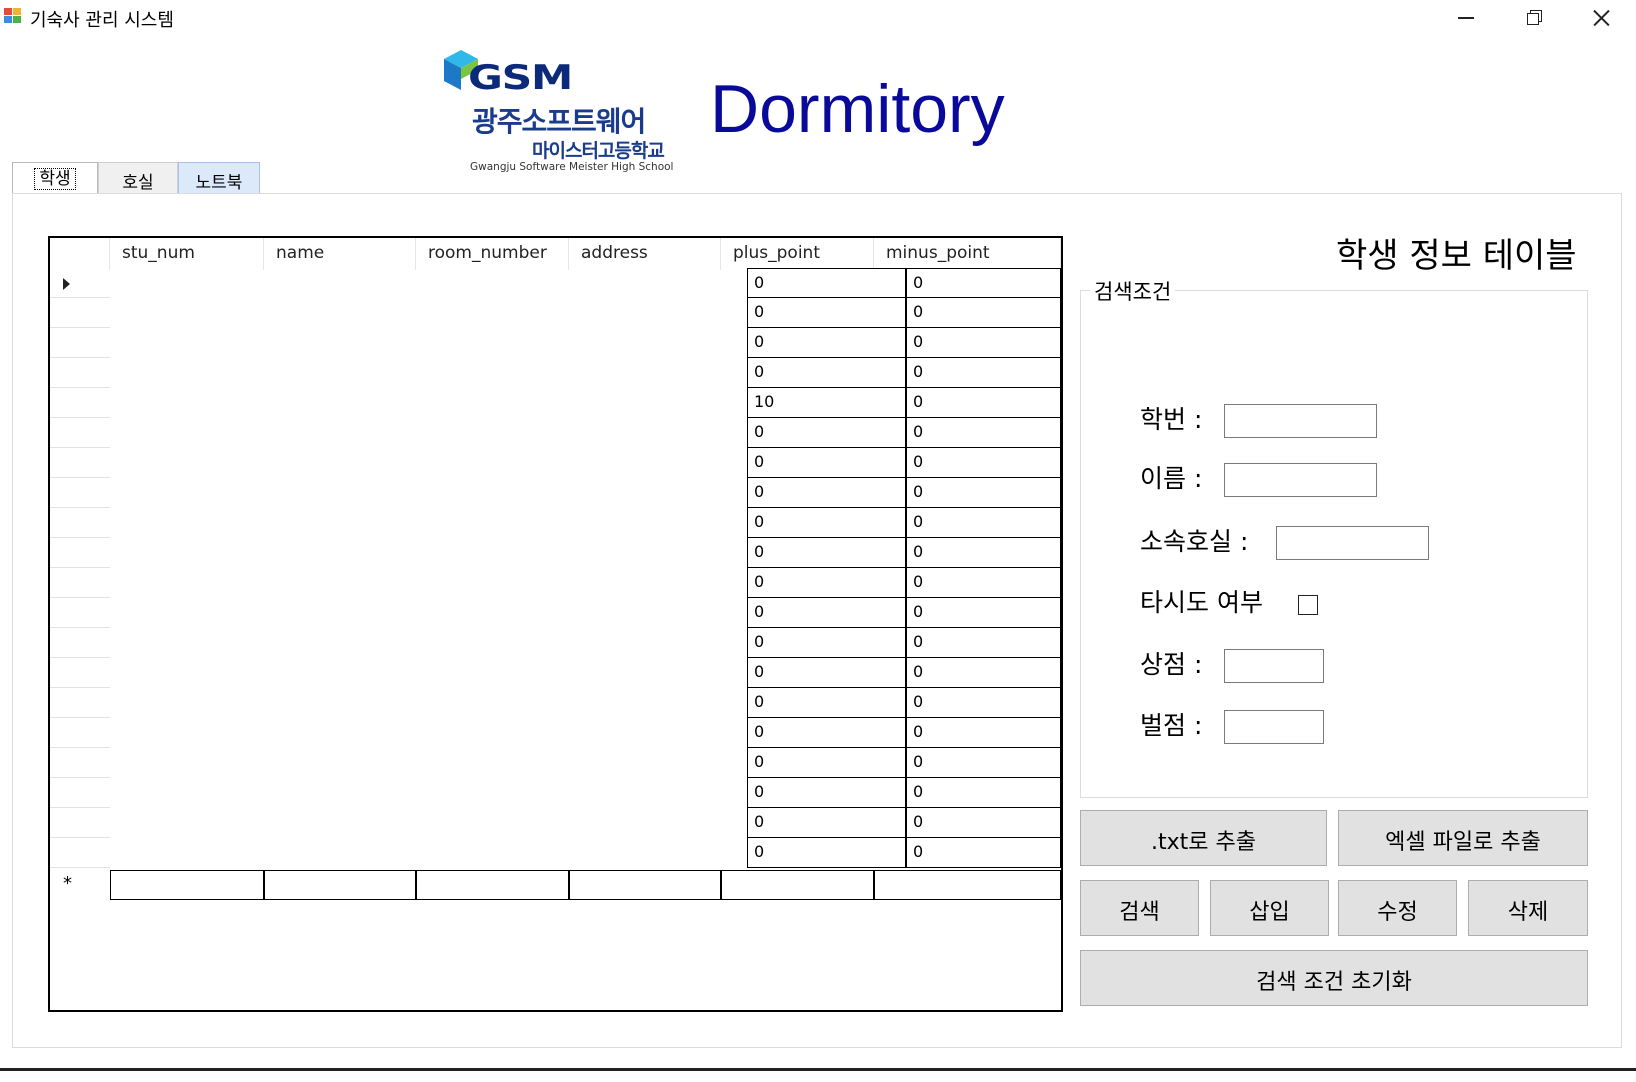  What do you see at coordinates (219, 178) in the screenshot?
I see `tab-laptop: 노트북` at bounding box center [219, 178].